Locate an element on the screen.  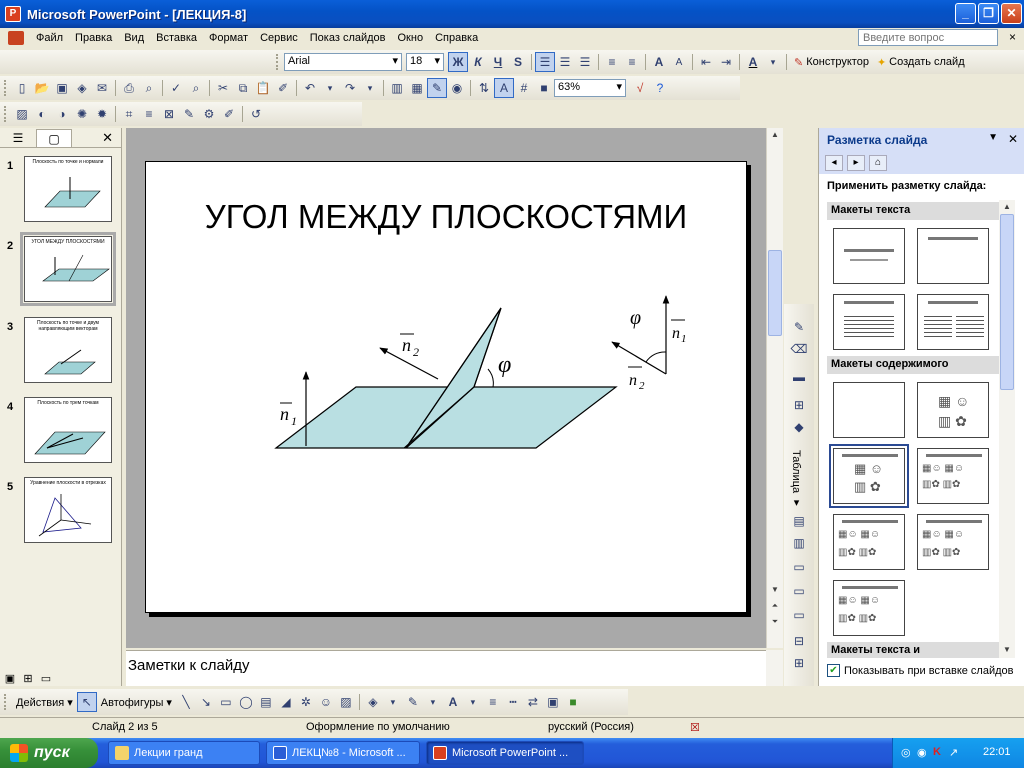
slide-thumbnail: Плоскость по точке и нормали is located at coordinates (68, 189).